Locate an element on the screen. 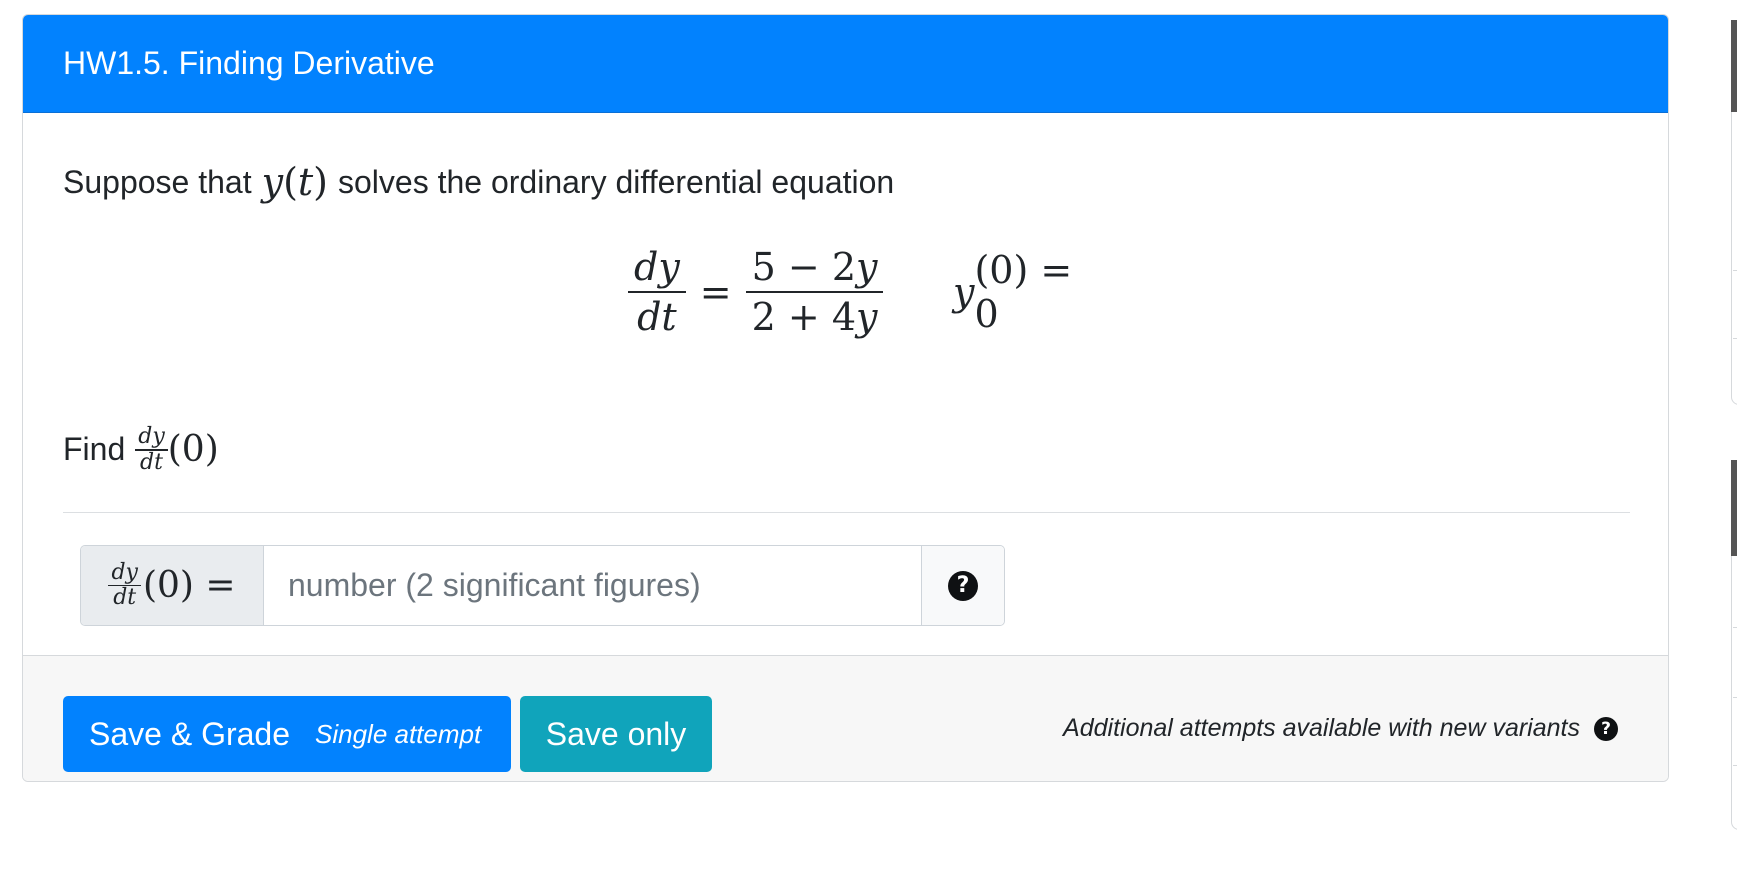 This screenshot has height=878, width=1737. save-grade-button: Save & Grade Single attempt is located at coordinates (287, 734).